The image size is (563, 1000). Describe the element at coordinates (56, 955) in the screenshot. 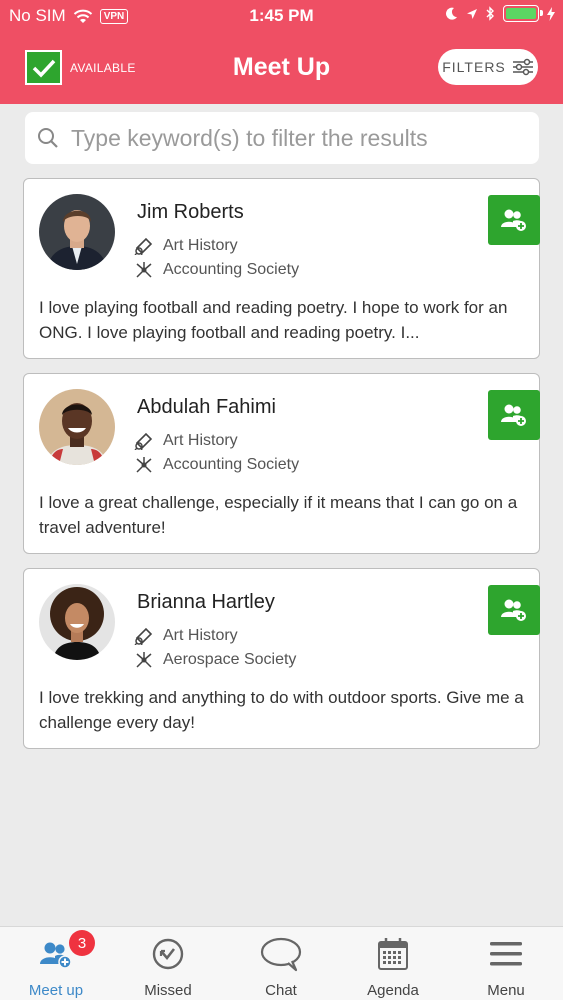

I see `people-icon` at that location.